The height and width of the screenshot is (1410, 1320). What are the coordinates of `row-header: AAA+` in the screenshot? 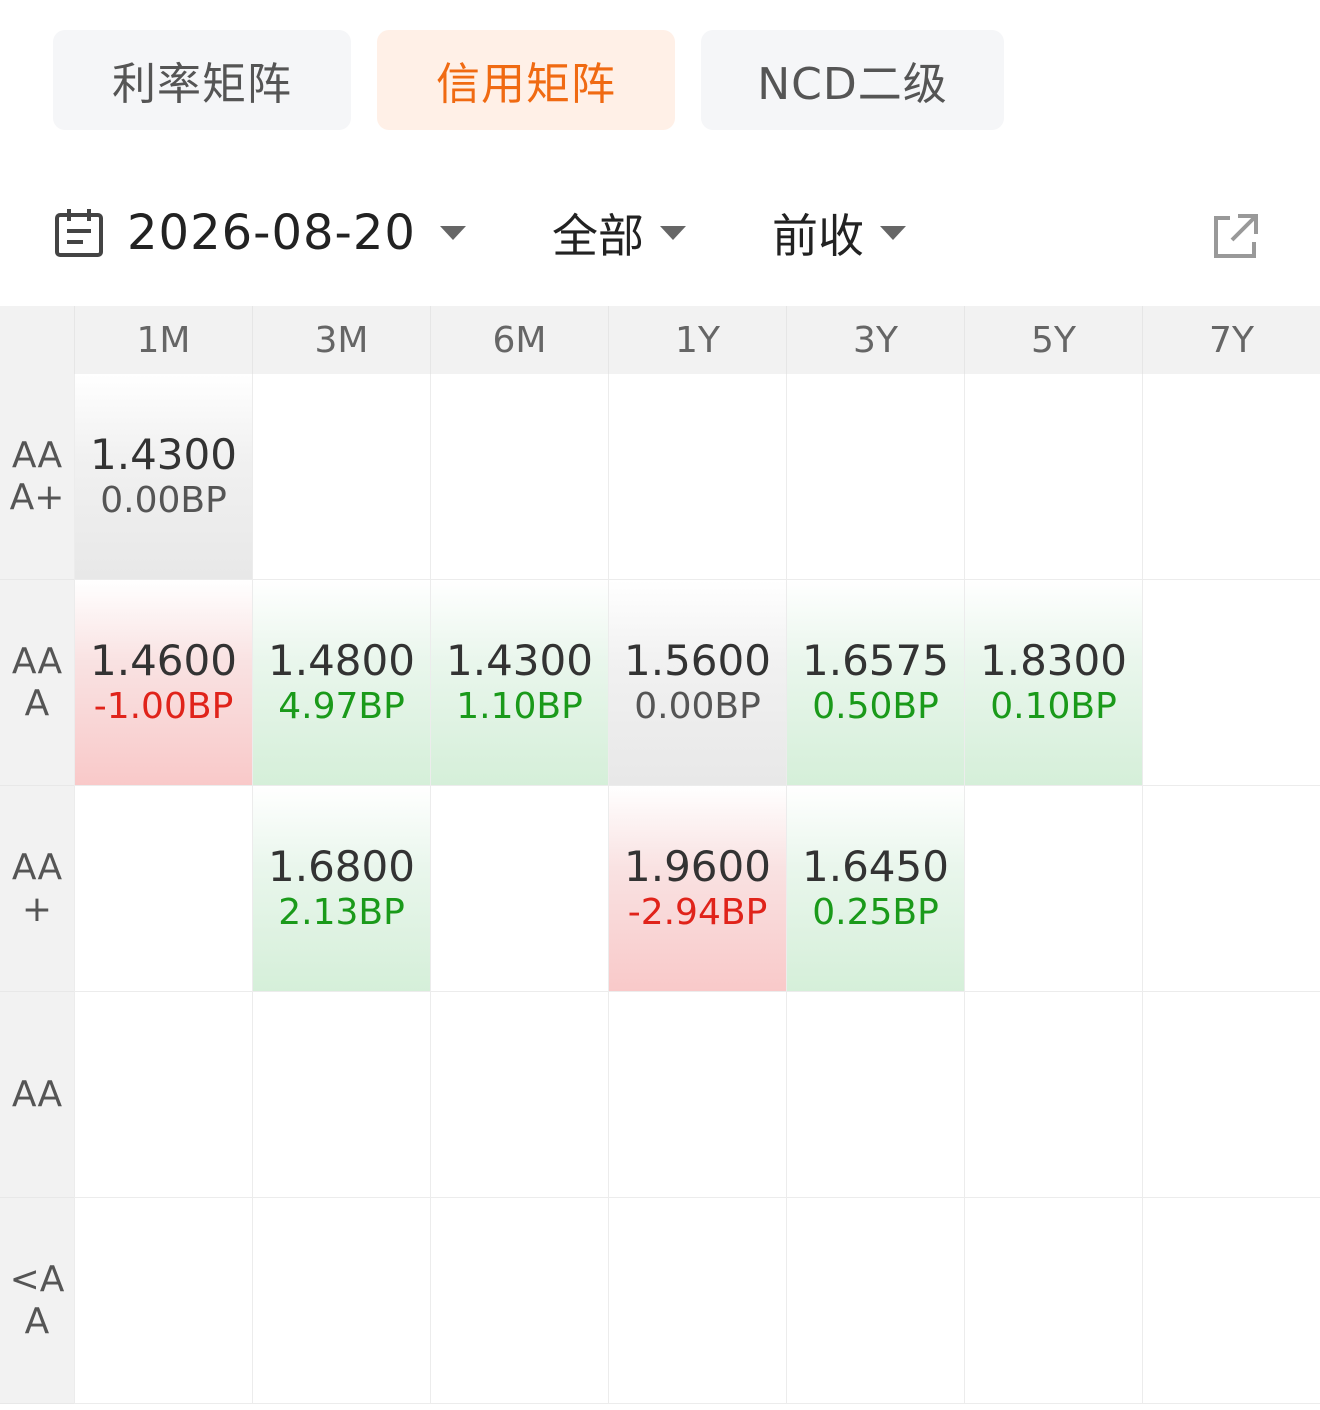 It's located at (37, 477).